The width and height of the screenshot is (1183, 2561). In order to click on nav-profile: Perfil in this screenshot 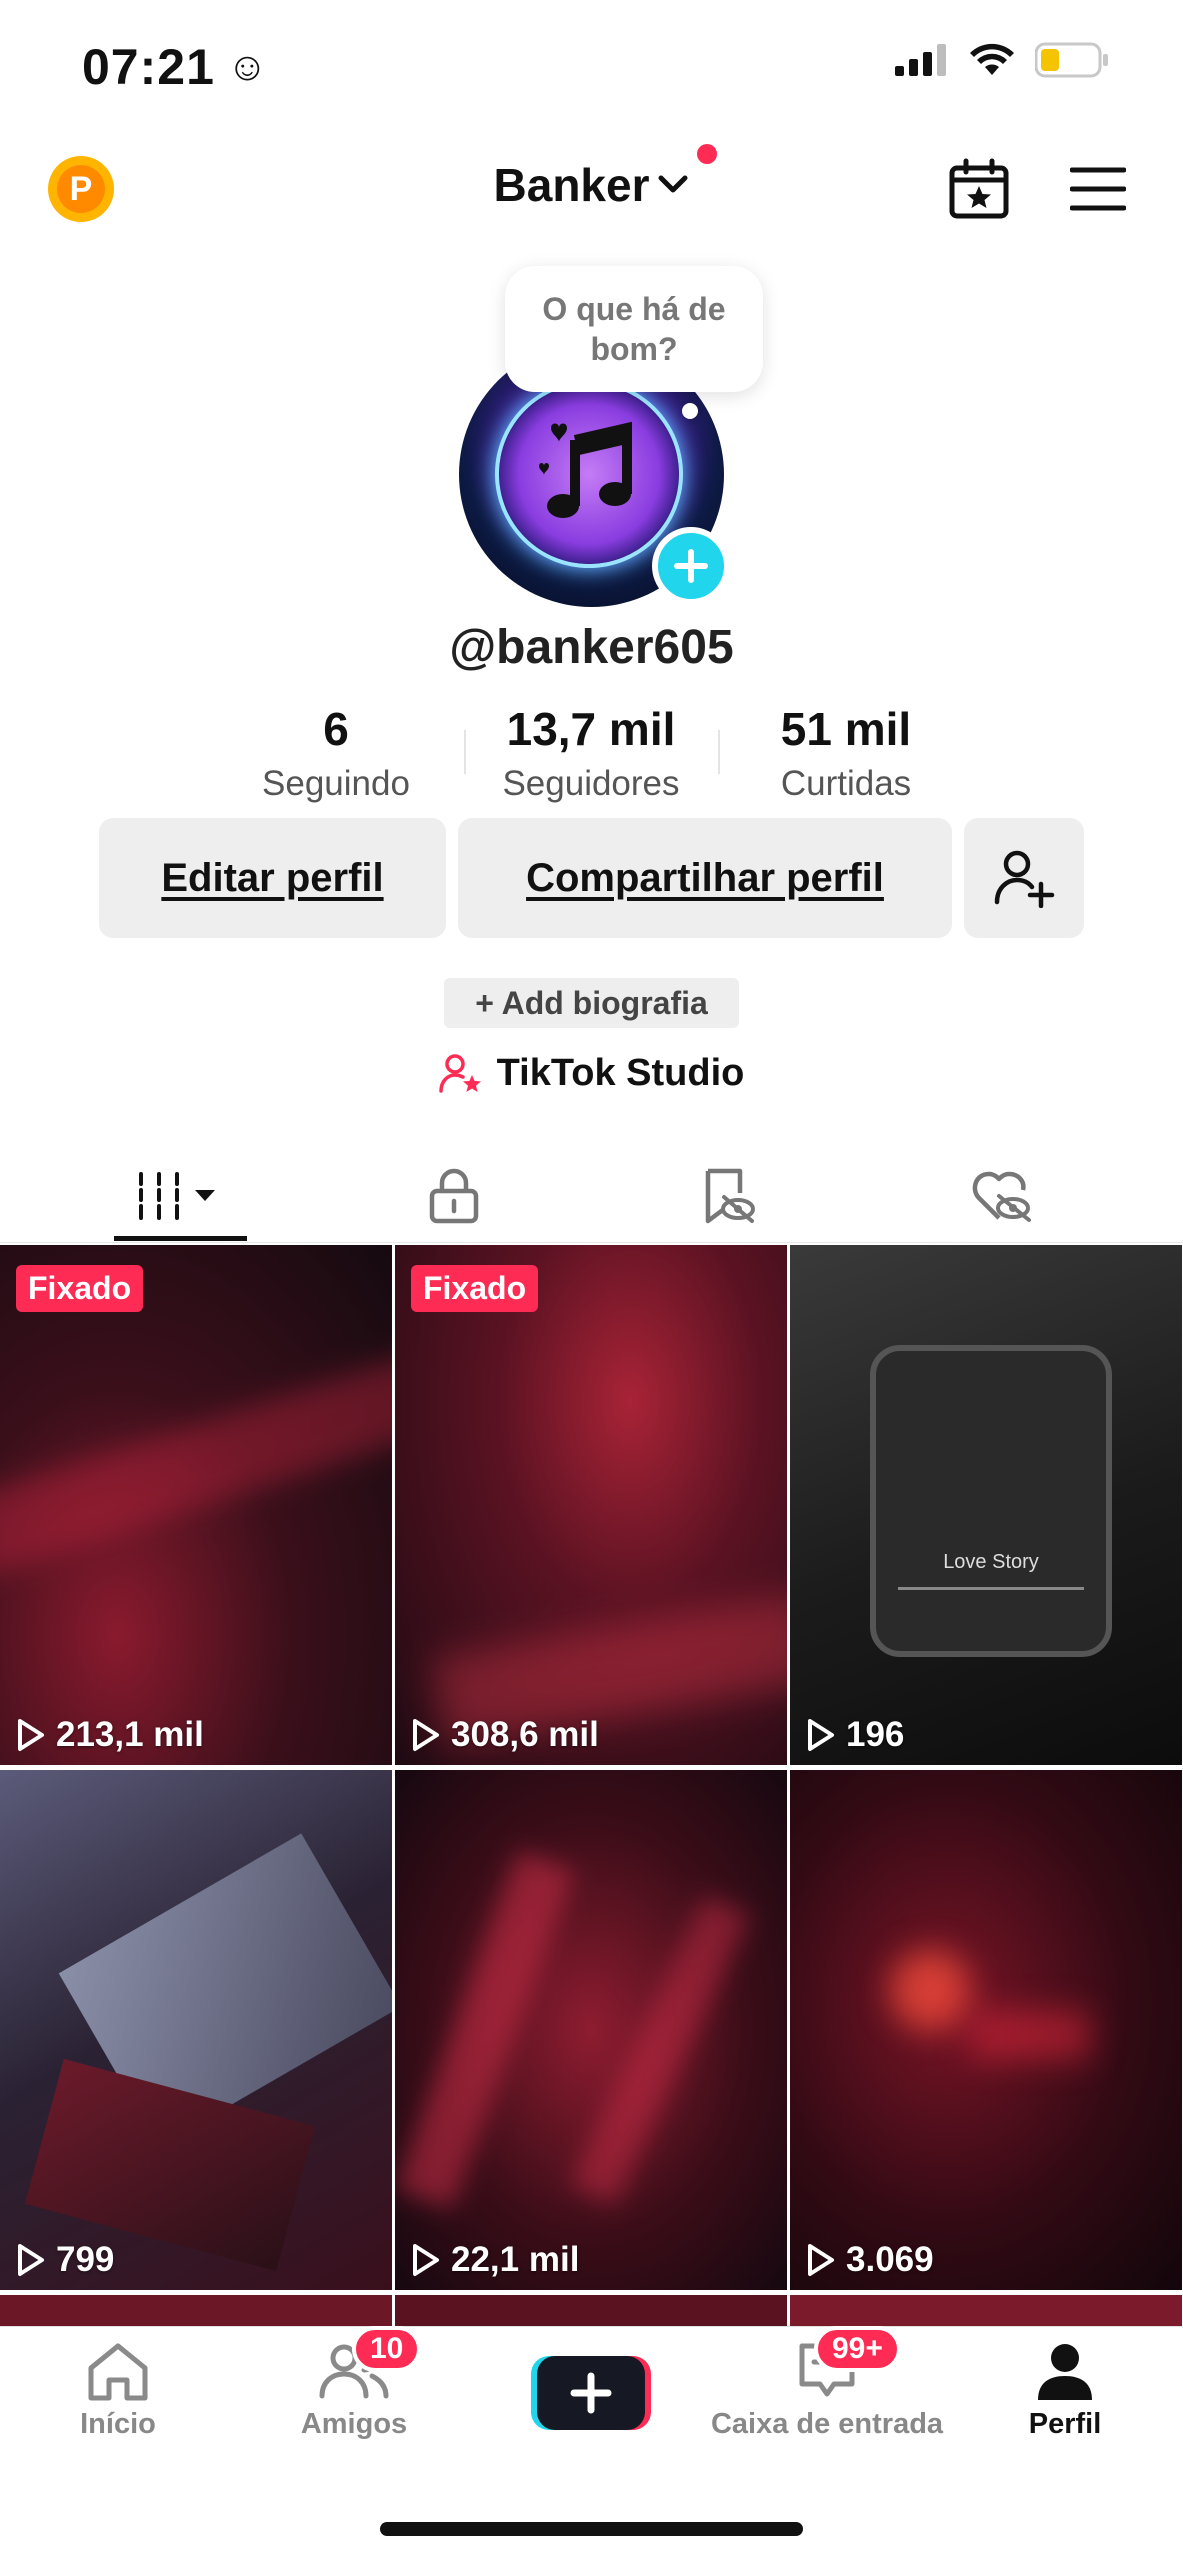, I will do `click(1065, 2390)`.